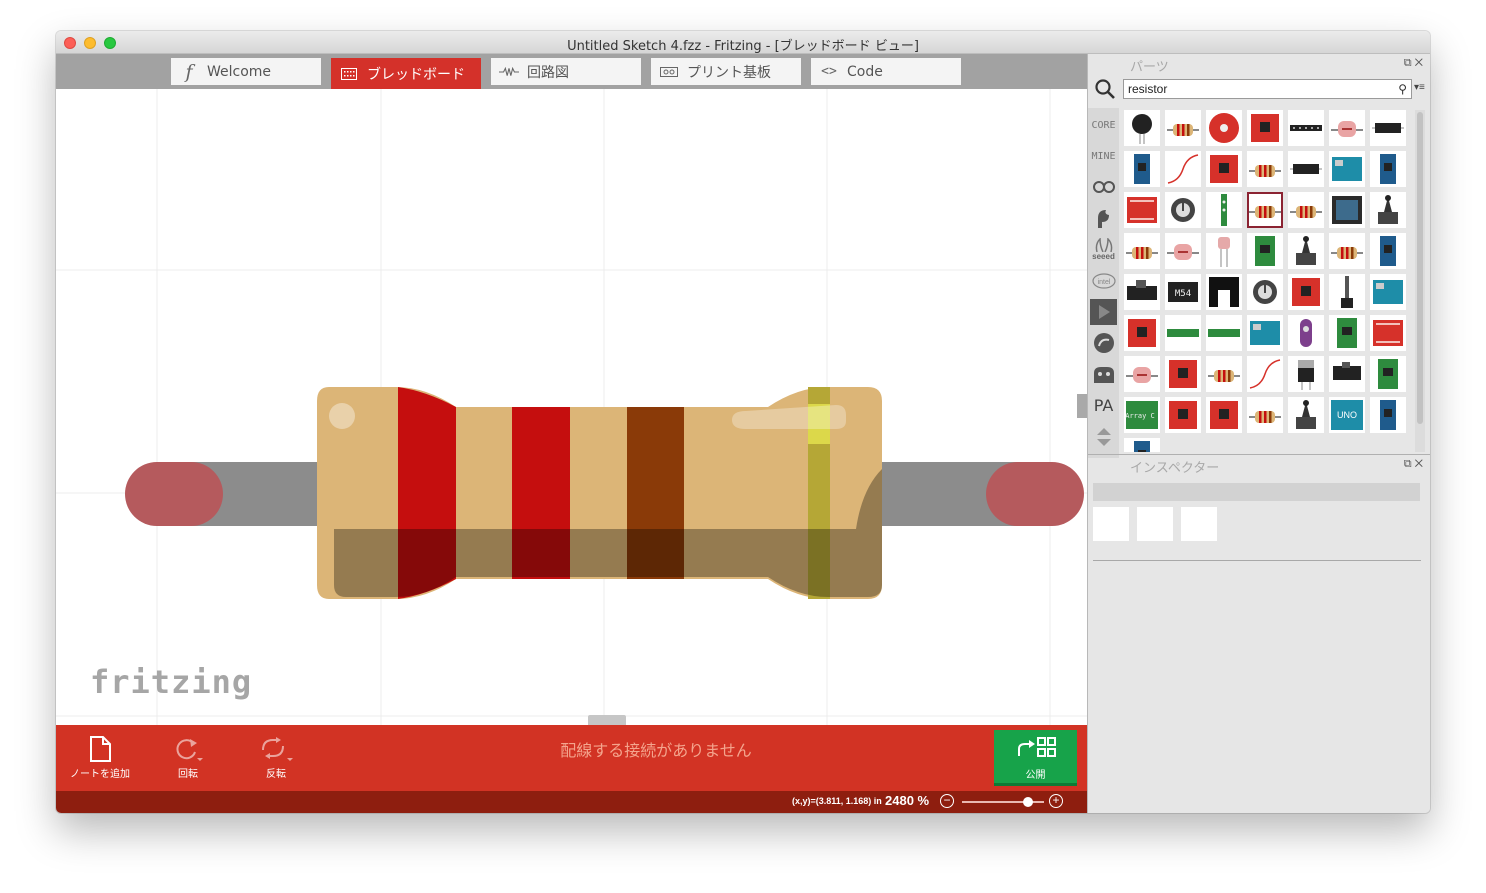 The width and height of the screenshot is (1486, 893). What do you see at coordinates (174, 494) in the screenshot?
I see `resistor-left-connector` at bounding box center [174, 494].